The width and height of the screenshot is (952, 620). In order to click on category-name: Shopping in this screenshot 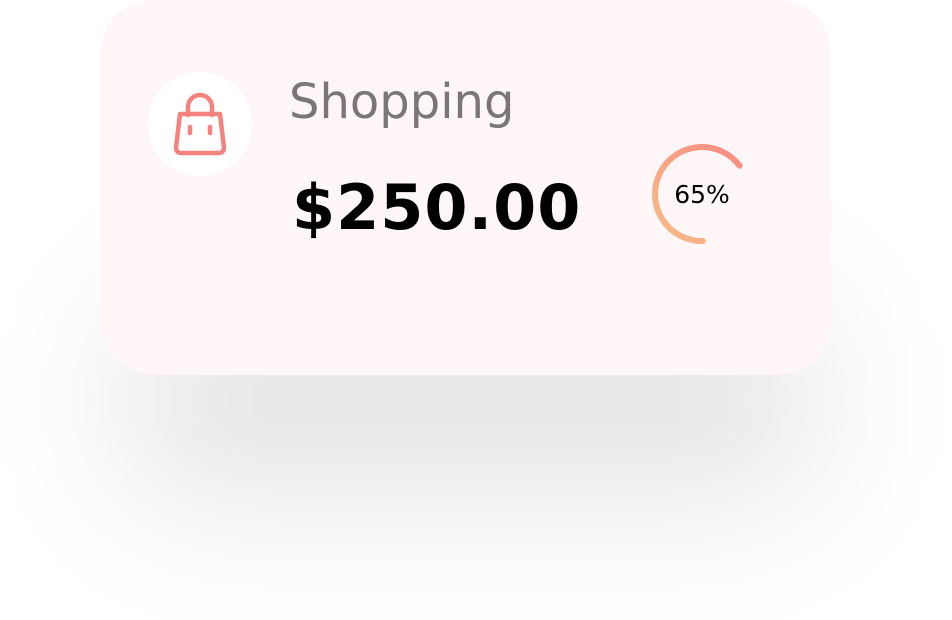, I will do `click(402, 102)`.